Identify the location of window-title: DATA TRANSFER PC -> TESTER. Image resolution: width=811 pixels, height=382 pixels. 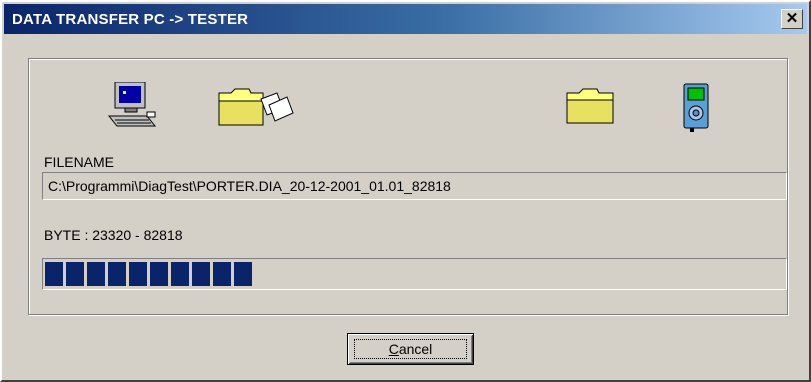
(130, 19).